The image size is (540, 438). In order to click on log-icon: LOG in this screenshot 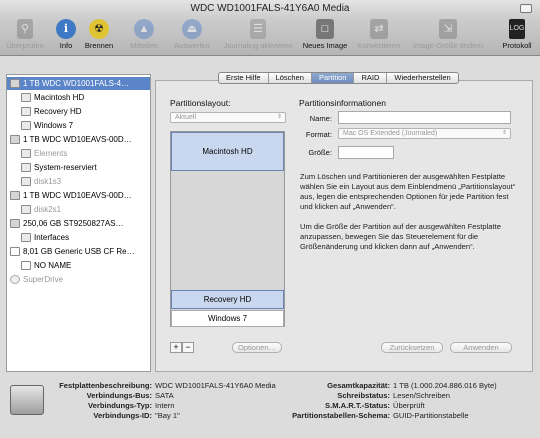, I will do `click(517, 29)`.